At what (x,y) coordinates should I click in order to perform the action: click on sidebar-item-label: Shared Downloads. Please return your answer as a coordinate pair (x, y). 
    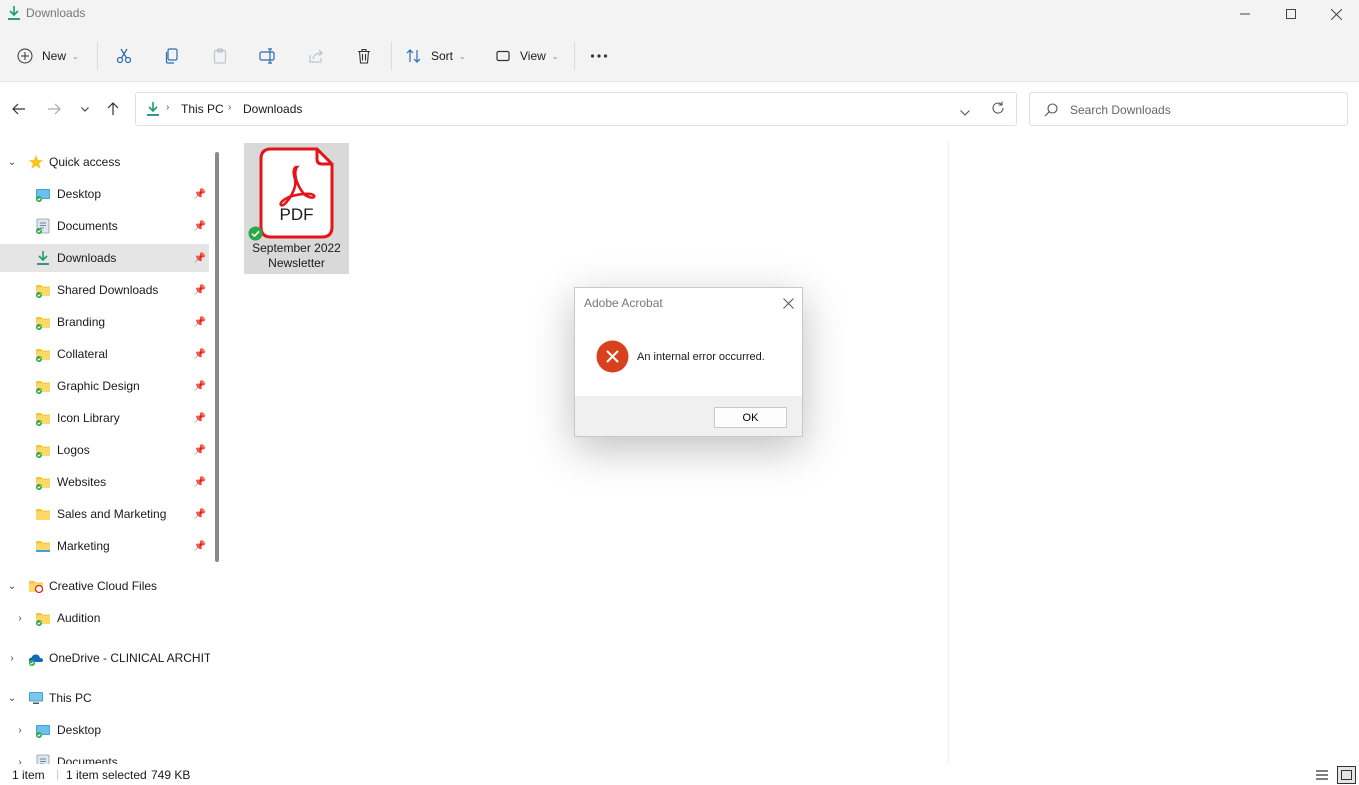
    Looking at the image, I should click on (108, 290).